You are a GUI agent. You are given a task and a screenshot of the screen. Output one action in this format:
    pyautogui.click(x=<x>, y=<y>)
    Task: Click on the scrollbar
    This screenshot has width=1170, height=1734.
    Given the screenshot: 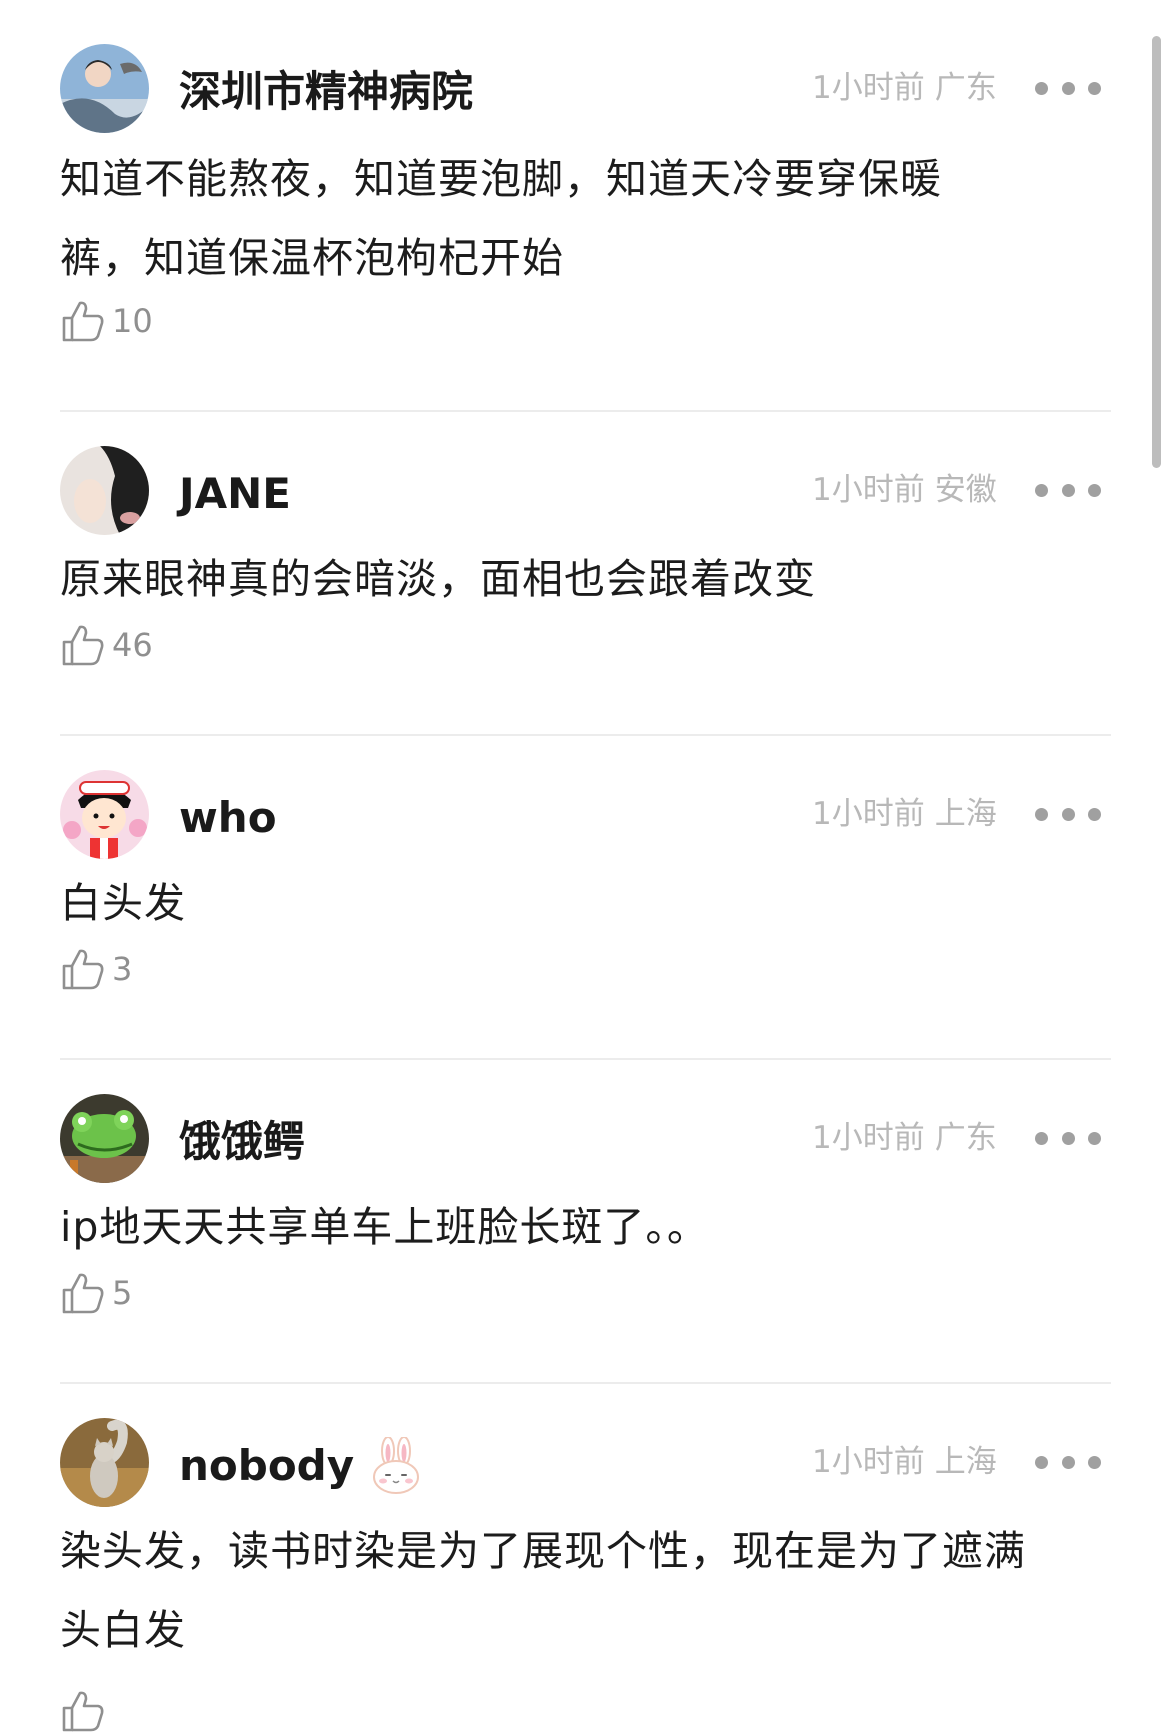 What is the action you would take?
    pyautogui.click(x=1156, y=252)
    